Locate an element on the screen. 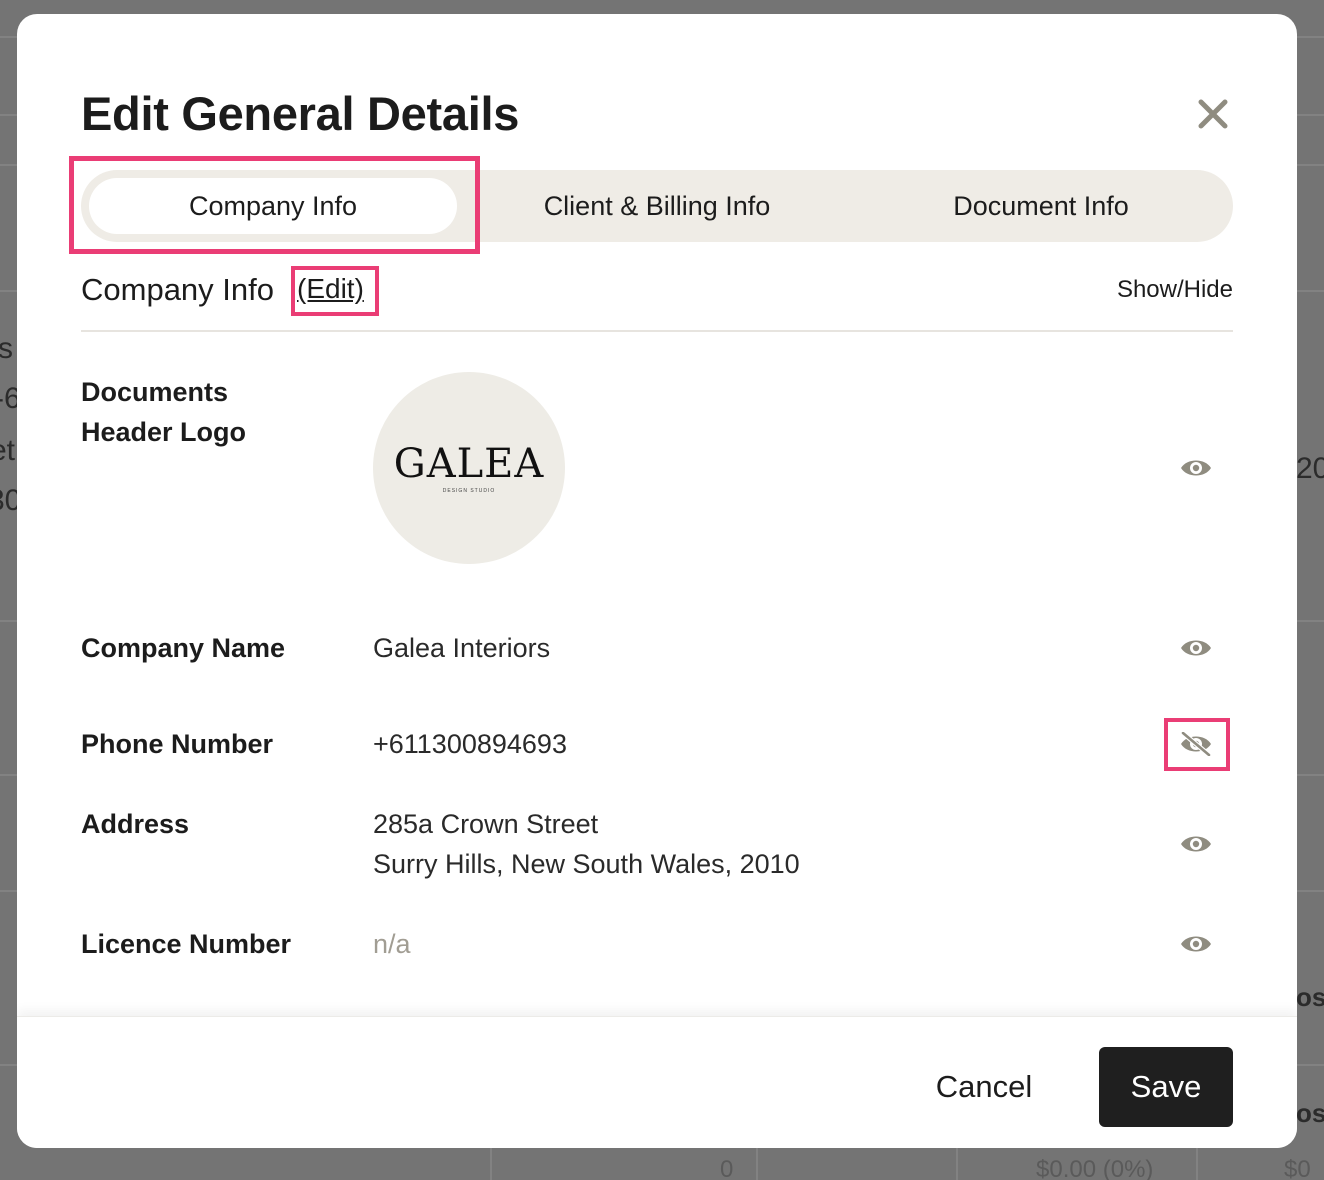  licence-number-label: Licence Number is located at coordinates (186, 944).